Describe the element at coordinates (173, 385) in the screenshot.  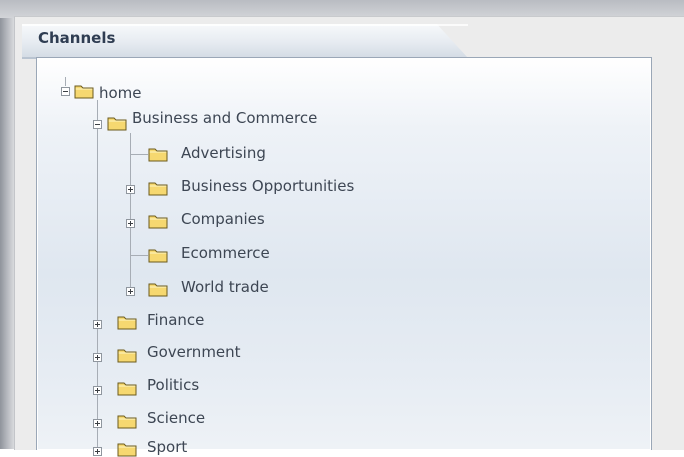
I see `tree-node-politics: Politics` at that location.